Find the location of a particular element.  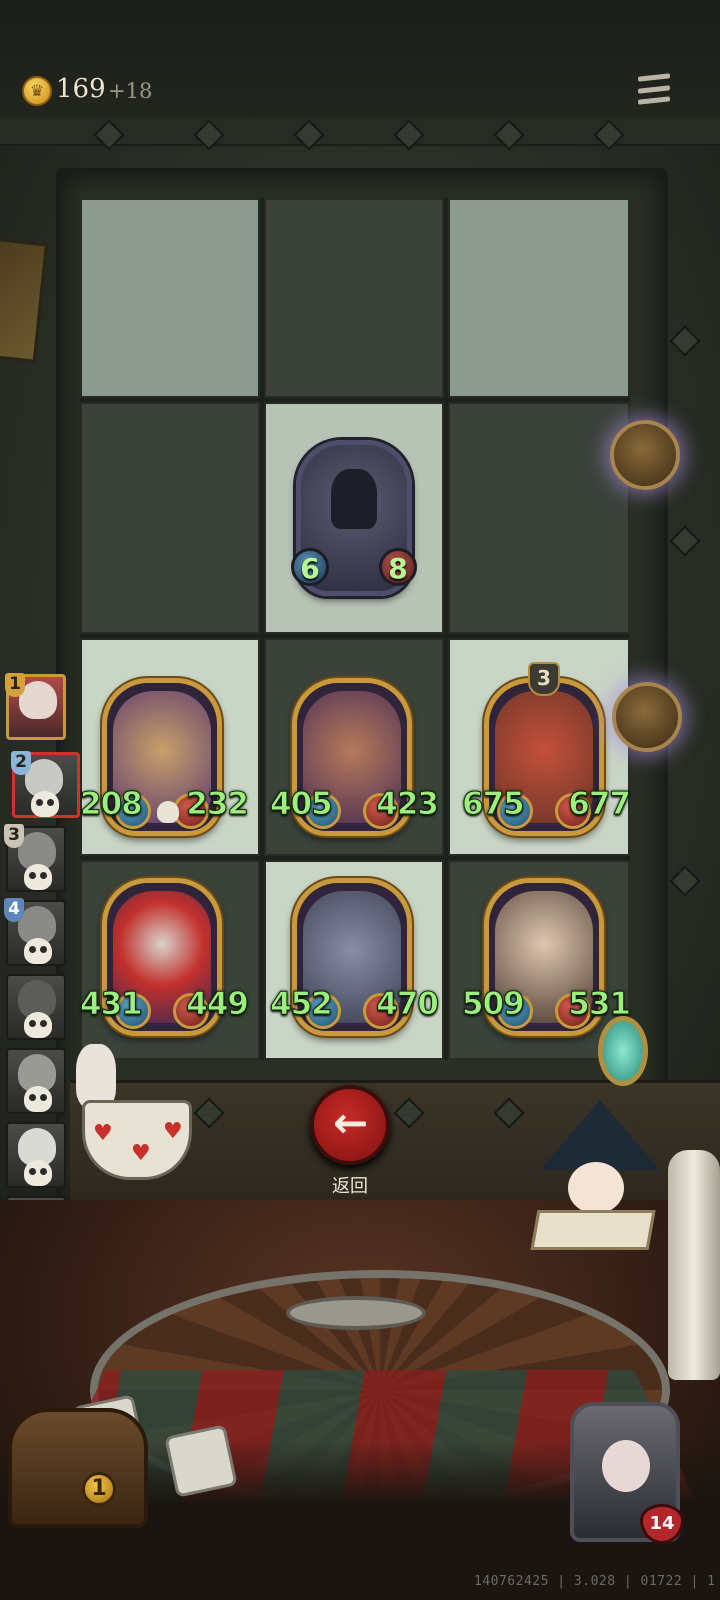

magic-mirror is located at coordinates (623, 1051).